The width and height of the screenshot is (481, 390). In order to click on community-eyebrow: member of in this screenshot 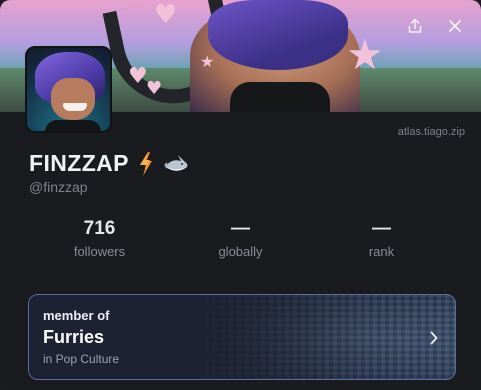, I will do `click(76, 315)`.